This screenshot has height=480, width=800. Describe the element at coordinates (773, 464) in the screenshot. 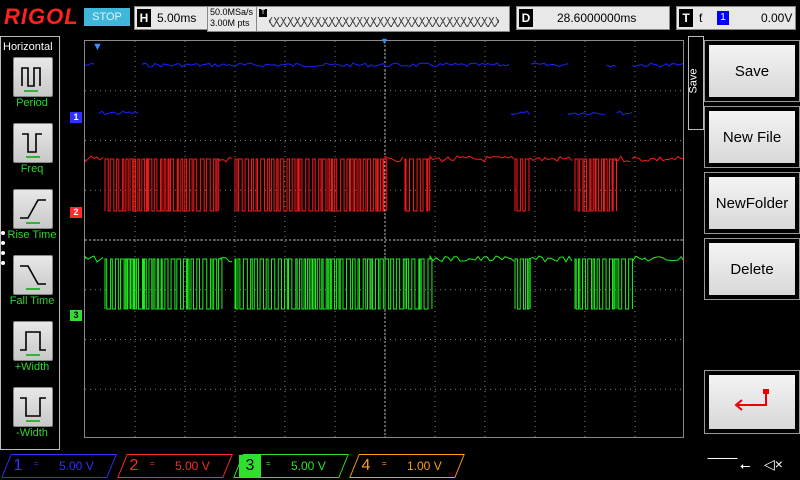

I see `speaker-icon: ◁×` at that location.